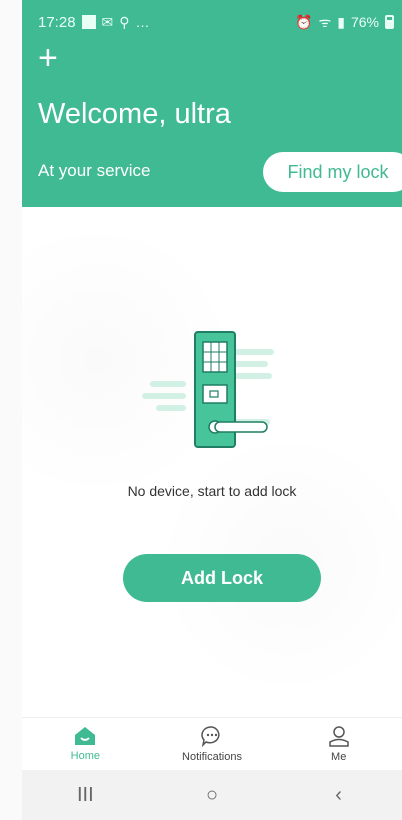 The image size is (402, 820). I want to click on status-right: ⏰ ᯤ ▮ 76%, so click(344, 22).